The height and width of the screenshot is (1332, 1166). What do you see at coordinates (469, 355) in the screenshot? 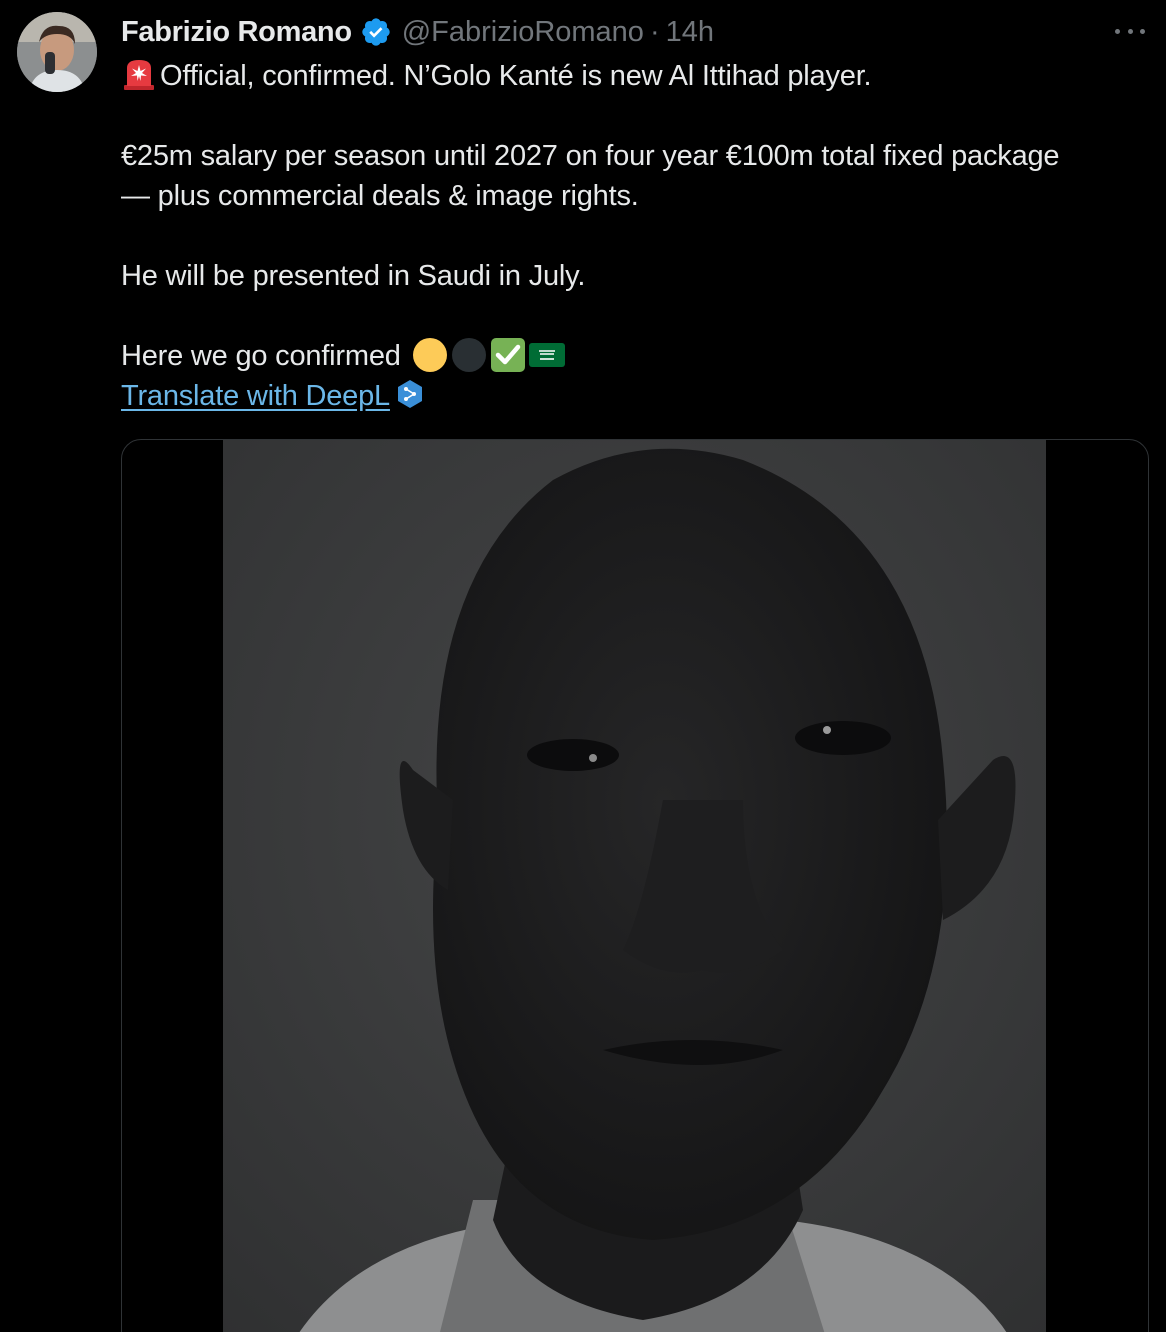
I see `black-circle-emoji-icon` at bounding box center [469, 355].